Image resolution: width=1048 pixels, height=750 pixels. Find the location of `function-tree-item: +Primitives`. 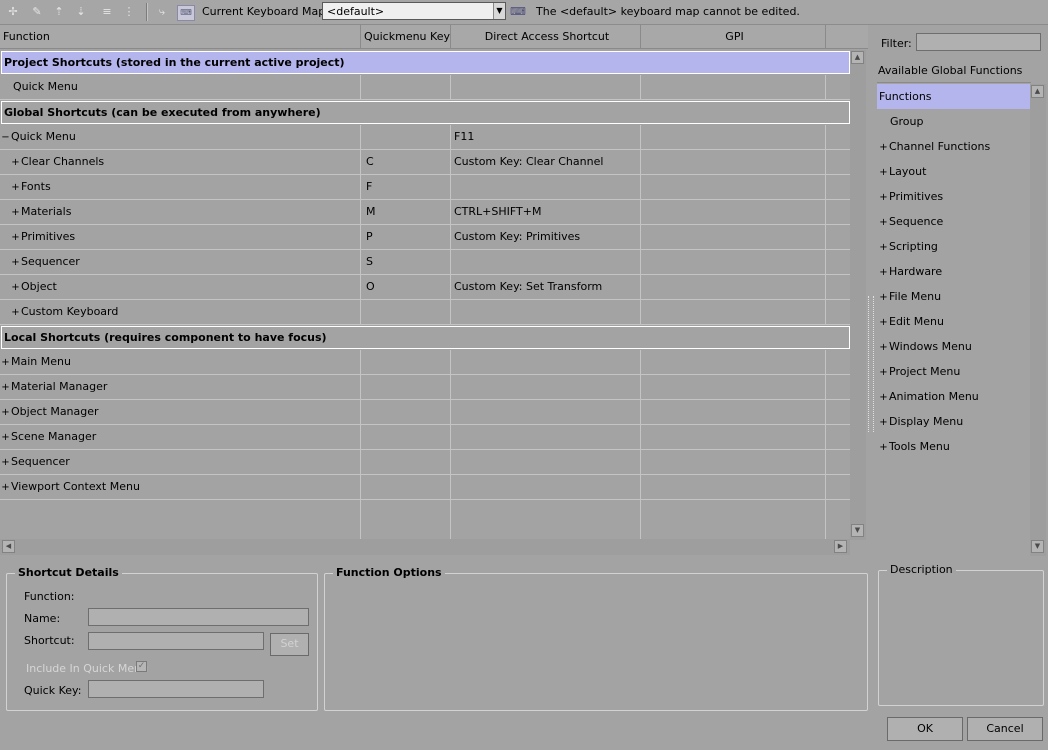

function-tree-item: +Primitives is located at coordinates (953, 196).